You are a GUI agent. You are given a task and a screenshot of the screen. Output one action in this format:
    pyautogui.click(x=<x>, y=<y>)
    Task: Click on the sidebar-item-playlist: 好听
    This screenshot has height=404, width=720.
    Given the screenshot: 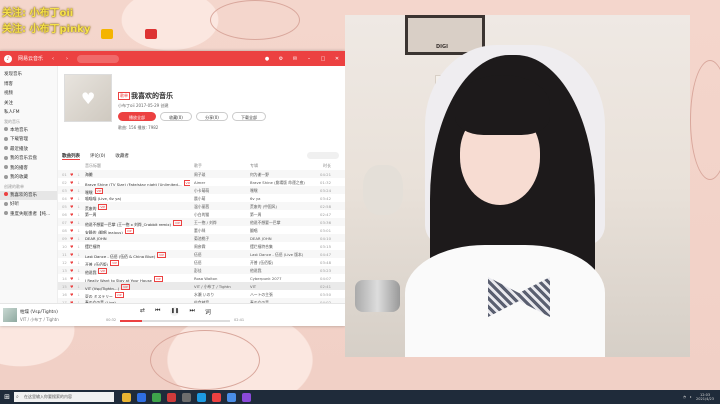 What is the action you would take?
    pyautogui.click(x=28, y=205)
    